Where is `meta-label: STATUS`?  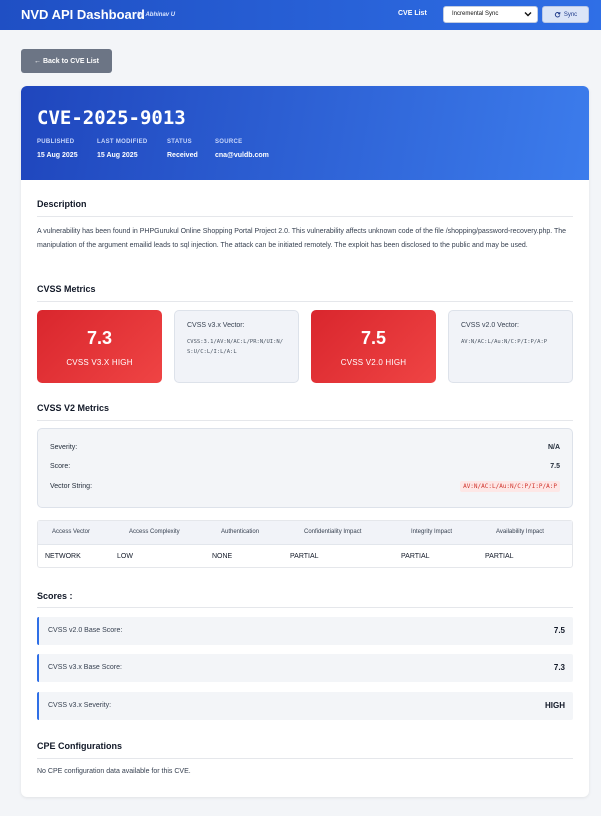 meta-label: STATUS is located at coordinates (179, 142).